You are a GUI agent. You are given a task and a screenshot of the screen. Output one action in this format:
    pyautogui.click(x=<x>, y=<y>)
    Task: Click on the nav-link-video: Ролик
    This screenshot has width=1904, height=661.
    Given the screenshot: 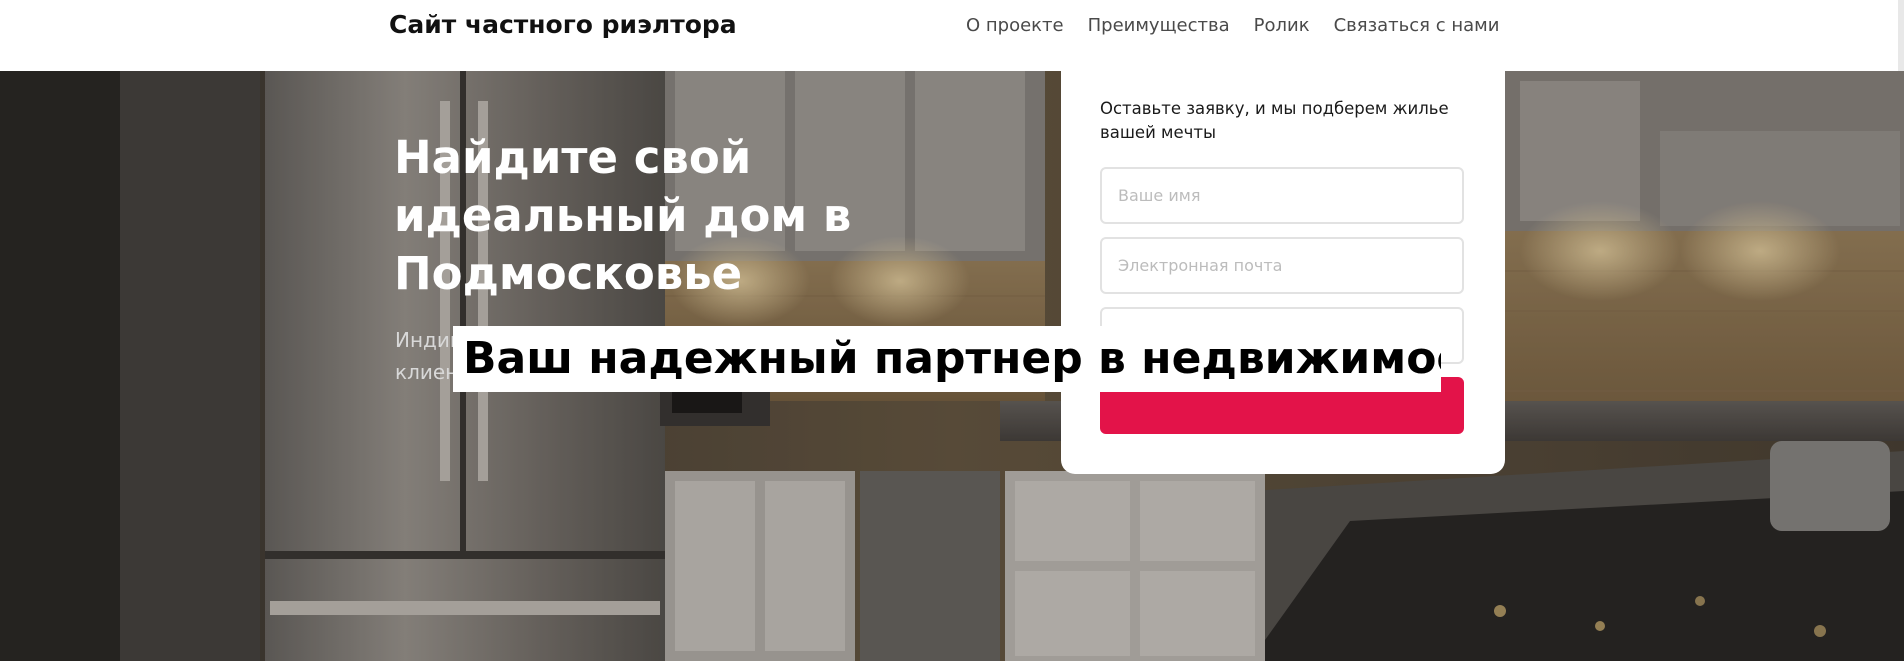 What is the action you would take?
    pyautogui.click(x=1282, y=26)
    